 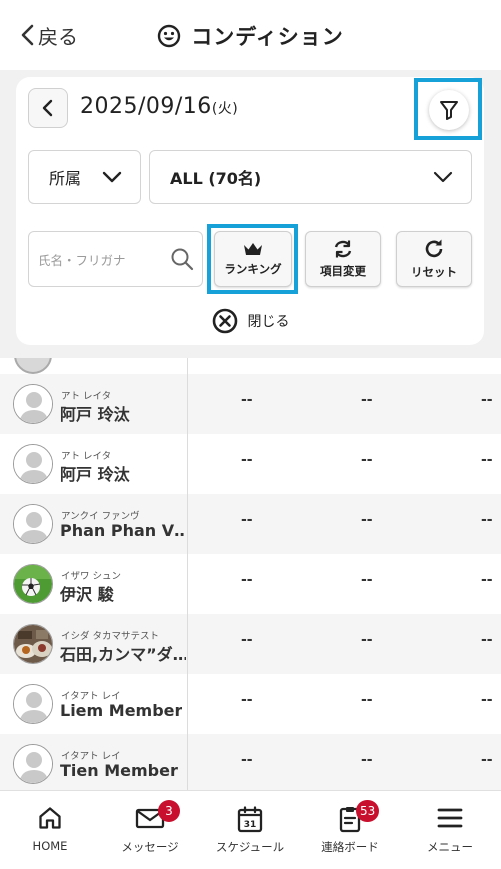 What do you see at coordinates (253, 249) in the screenshot?
I see `crown-icon` at bounding box center [253, 249].